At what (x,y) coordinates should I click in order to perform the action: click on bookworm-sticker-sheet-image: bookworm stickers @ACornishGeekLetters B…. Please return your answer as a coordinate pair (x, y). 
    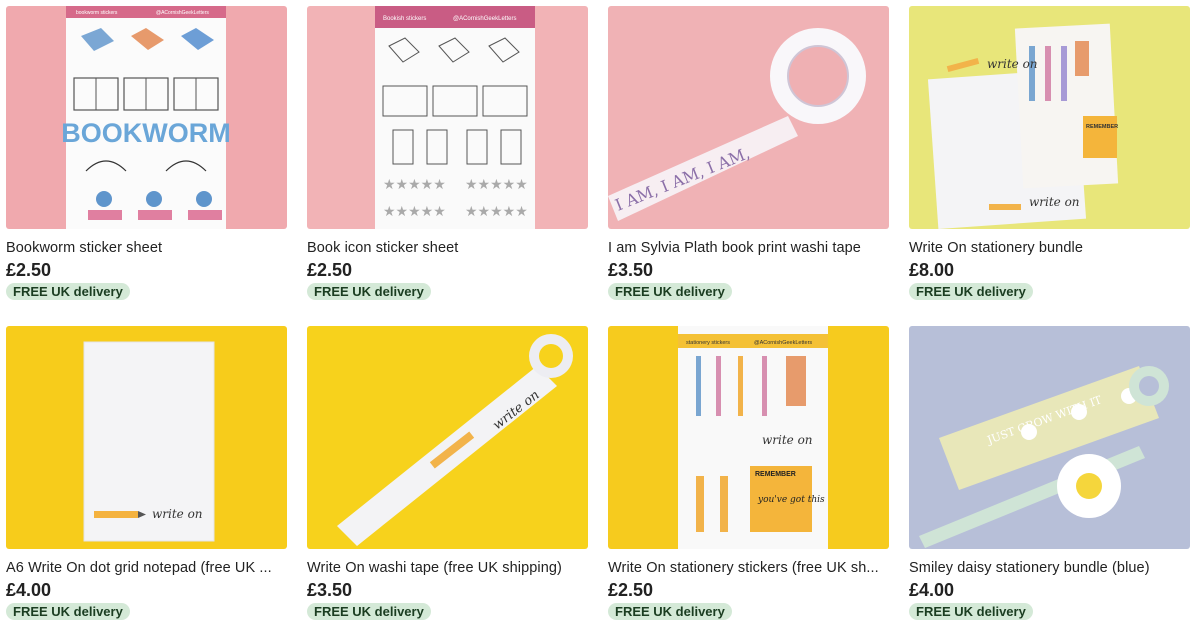
    Looking at the image, I should click on (146, 117).